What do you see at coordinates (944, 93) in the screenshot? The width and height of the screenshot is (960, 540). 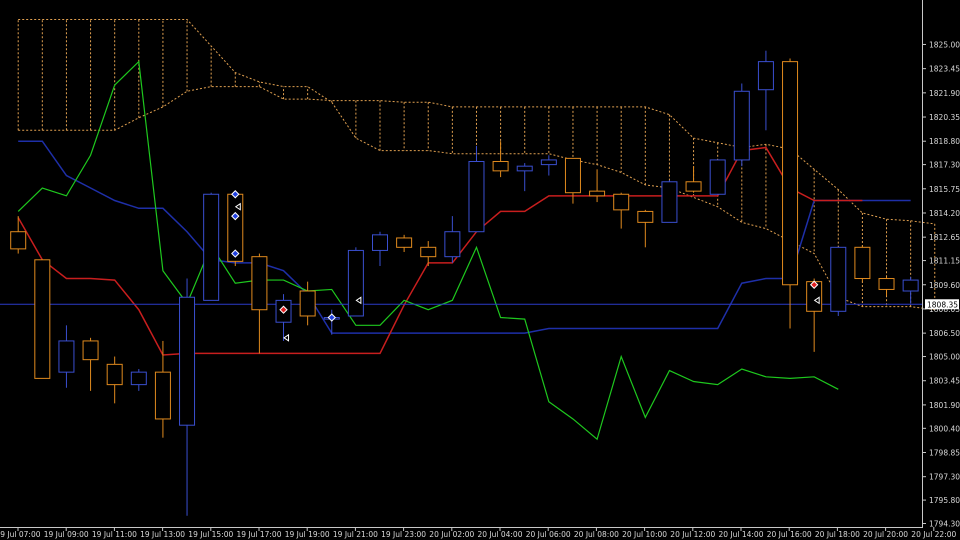 I see `y-tick-label: 1821.90` at bounding box center [944, 93].